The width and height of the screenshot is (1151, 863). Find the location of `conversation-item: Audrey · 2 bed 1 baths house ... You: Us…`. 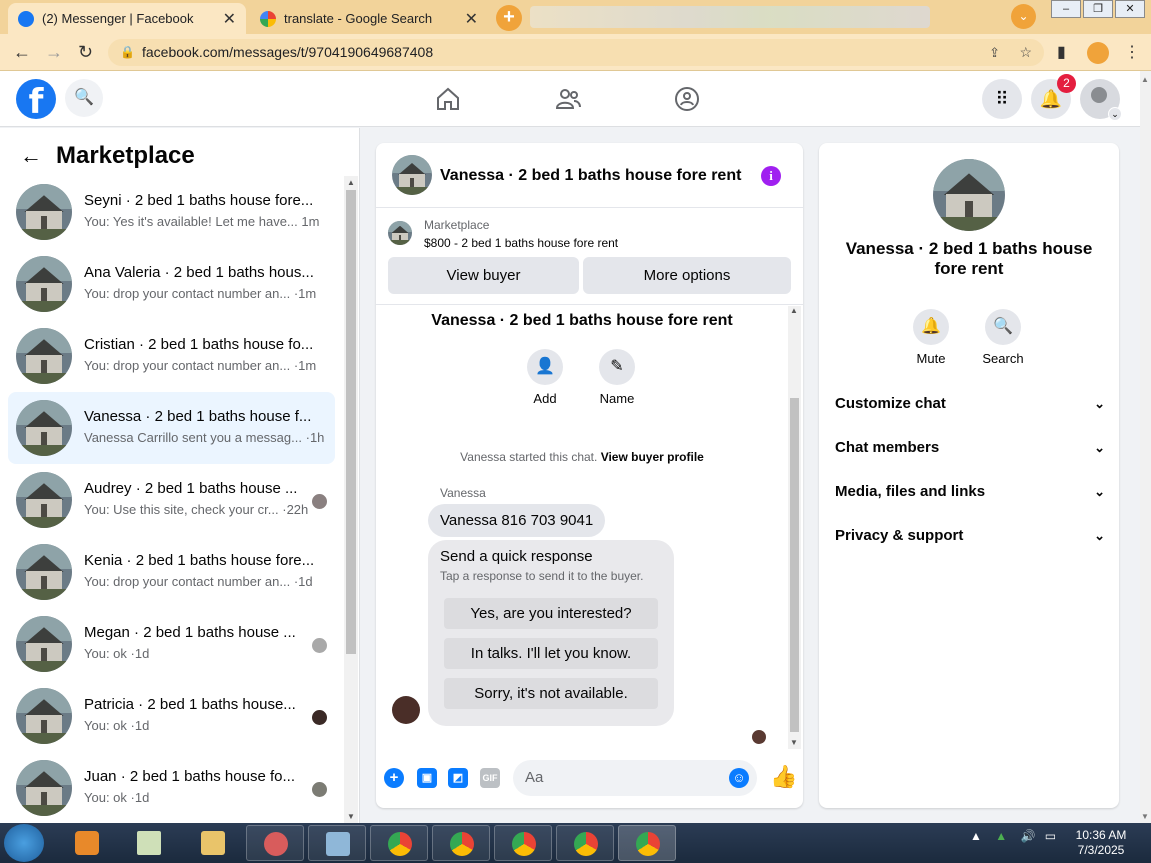

conversation-item: Audrey · 2 bed 1 baths house ... You: Us… is located at coordinates (171, 500).